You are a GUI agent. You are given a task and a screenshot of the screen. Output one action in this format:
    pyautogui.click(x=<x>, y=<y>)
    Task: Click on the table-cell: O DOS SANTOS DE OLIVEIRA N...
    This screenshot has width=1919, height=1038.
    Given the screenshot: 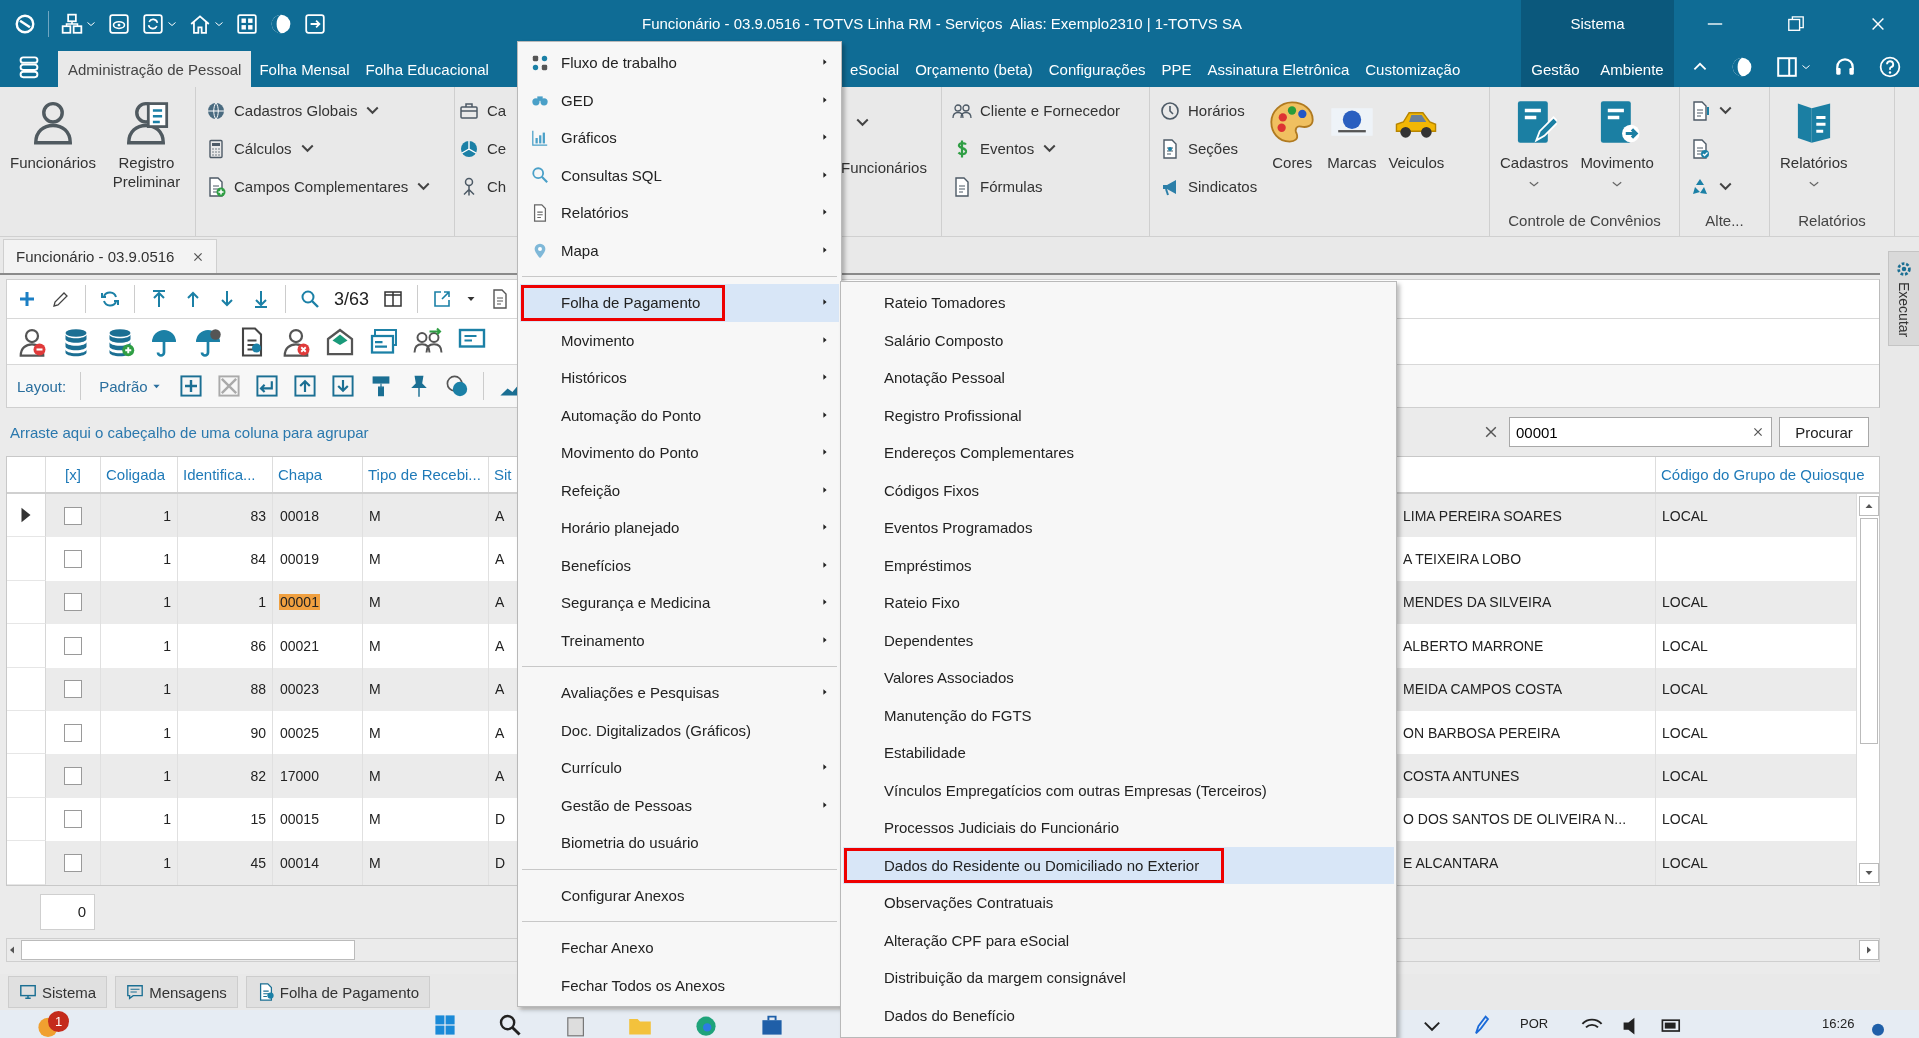 What is the action you would take?
    pyautogui.click(x=1515, y=819)
    